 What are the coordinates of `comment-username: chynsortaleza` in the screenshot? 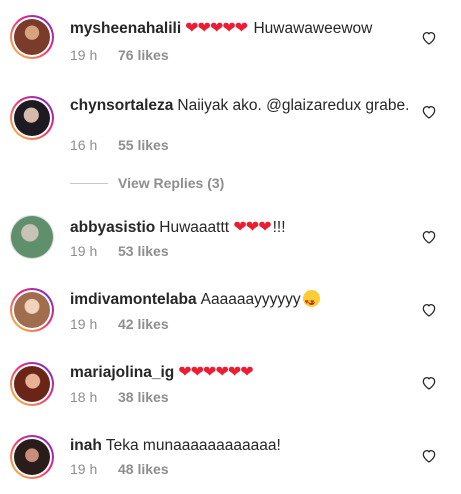 It's located at (121, 105).